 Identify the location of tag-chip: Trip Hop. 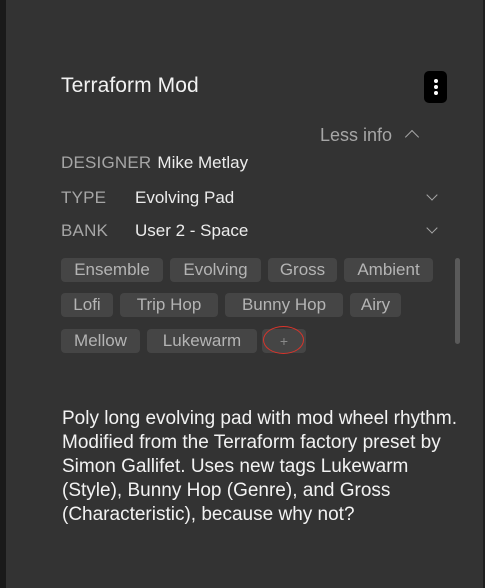
(169, 305).